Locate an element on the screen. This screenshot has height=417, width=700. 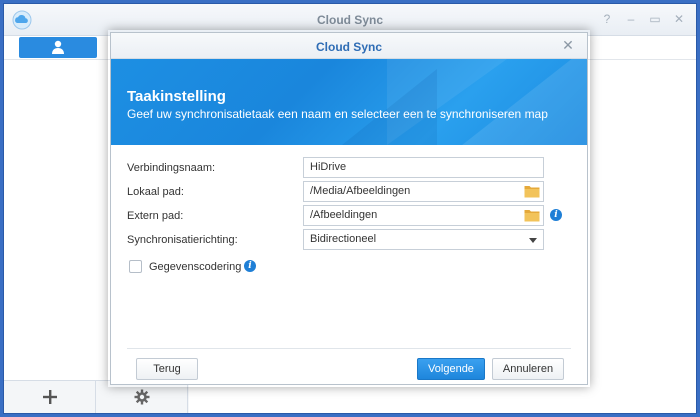
banner-title: Taakinstelling is located at coordinates (176, 96).